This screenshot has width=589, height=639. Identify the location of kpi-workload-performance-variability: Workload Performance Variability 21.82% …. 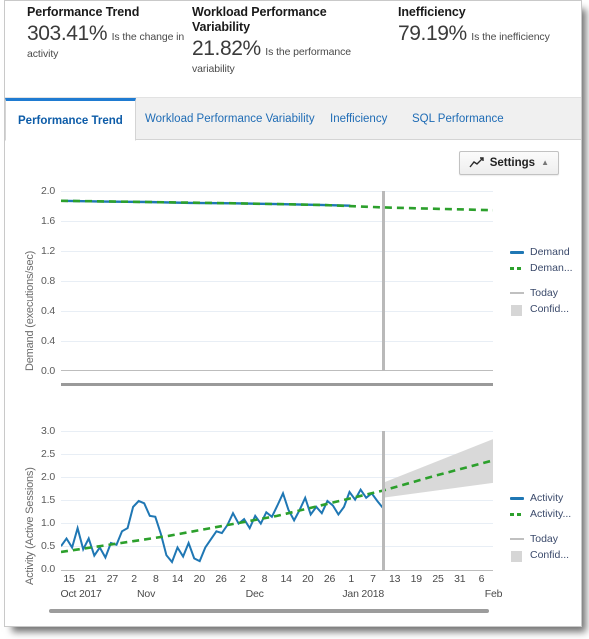
(284, 41).